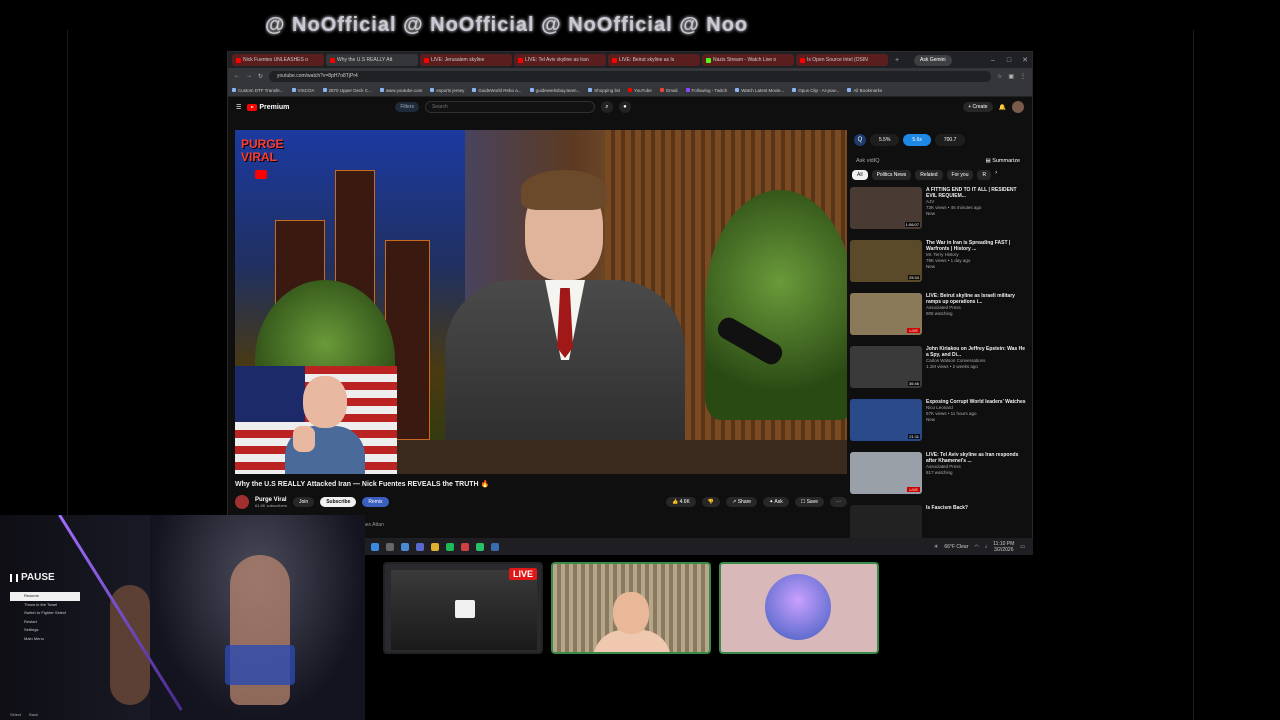 The height and width of the screenshot is (720, 1280). Describe the element at coordinates (960, 175) in the screenshot. I see `chip-for-you: For you` at that location.